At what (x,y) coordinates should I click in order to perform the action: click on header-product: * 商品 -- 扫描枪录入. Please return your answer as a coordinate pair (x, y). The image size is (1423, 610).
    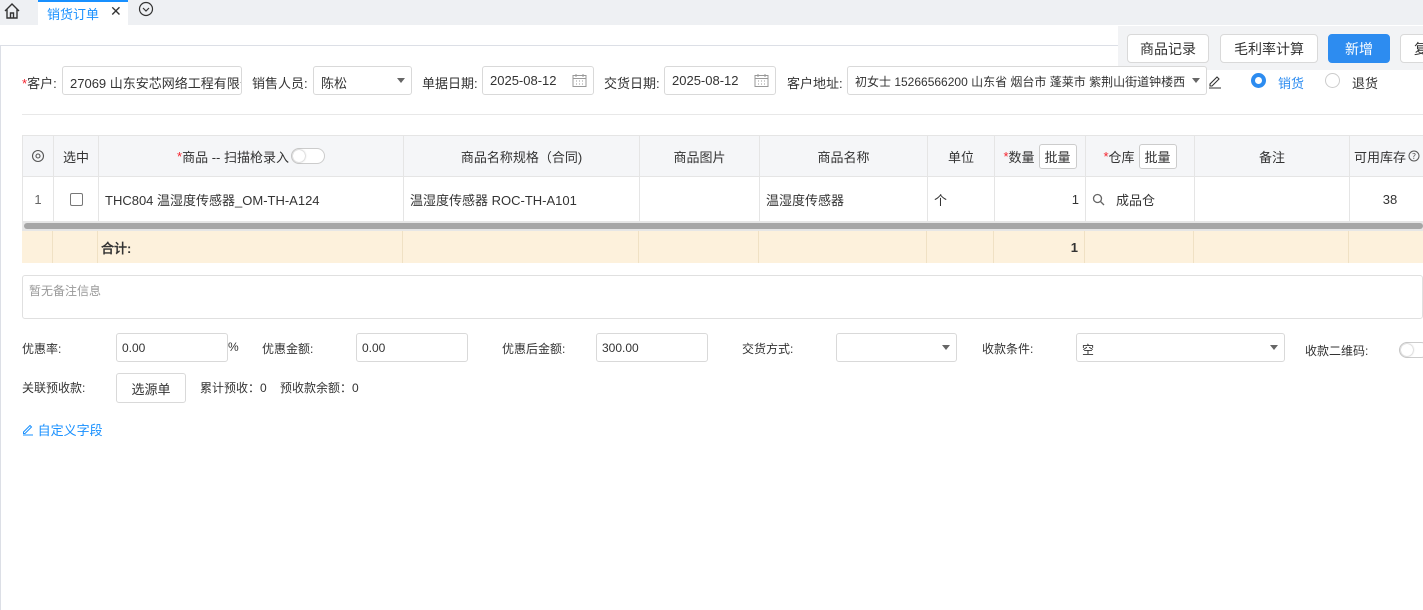
    Looking at the image, I should click on (251, 156).